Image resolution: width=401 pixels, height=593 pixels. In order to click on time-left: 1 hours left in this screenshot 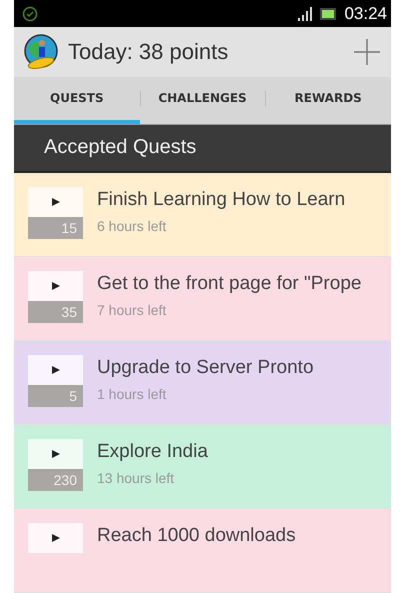, I will do `click(132, 394)`.